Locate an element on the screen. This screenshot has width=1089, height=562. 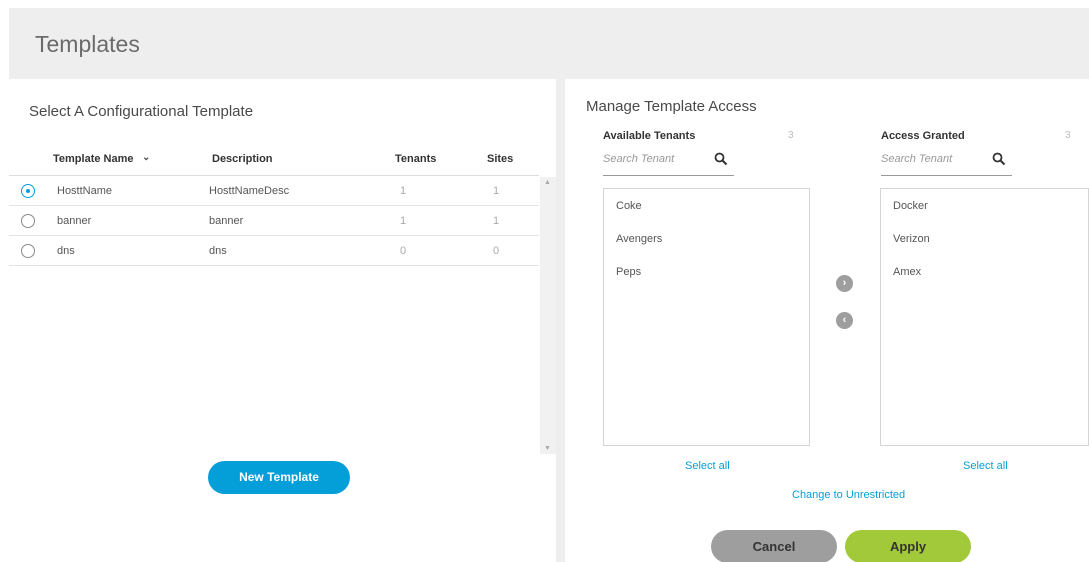
list-item: Verizon is located at coordinates (911, 239).